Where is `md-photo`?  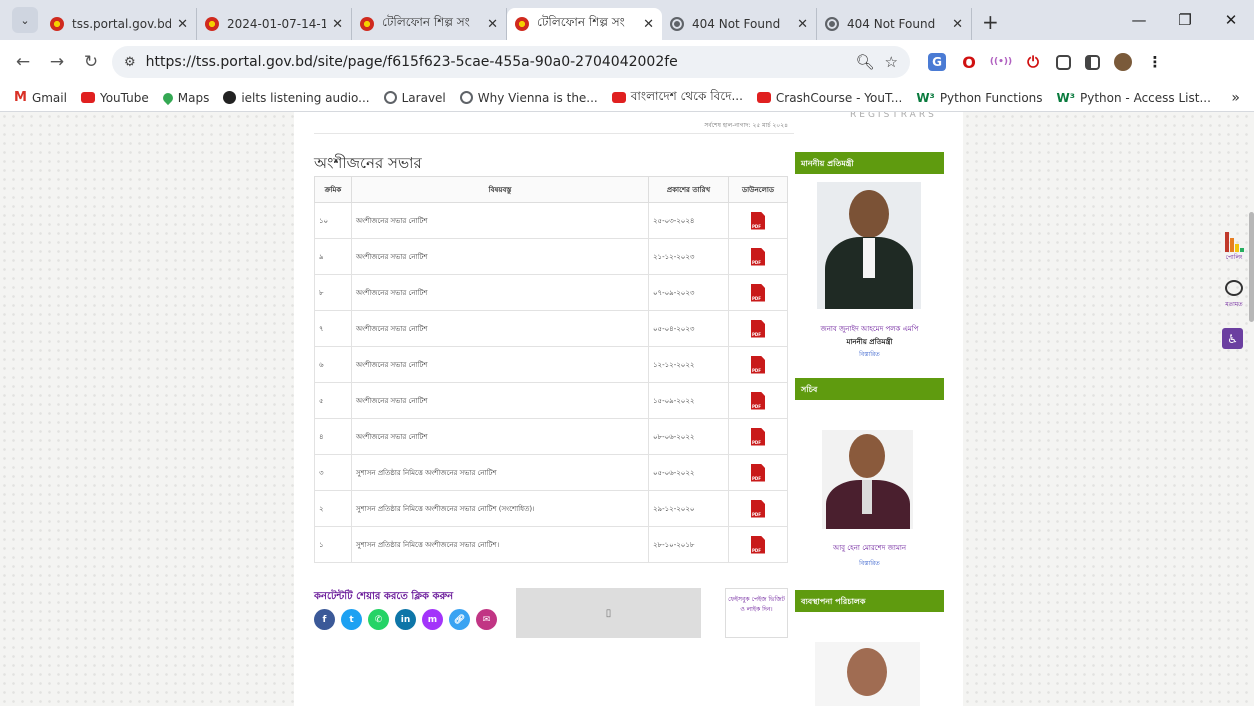
md-photo is located at coordinates (867, 674).